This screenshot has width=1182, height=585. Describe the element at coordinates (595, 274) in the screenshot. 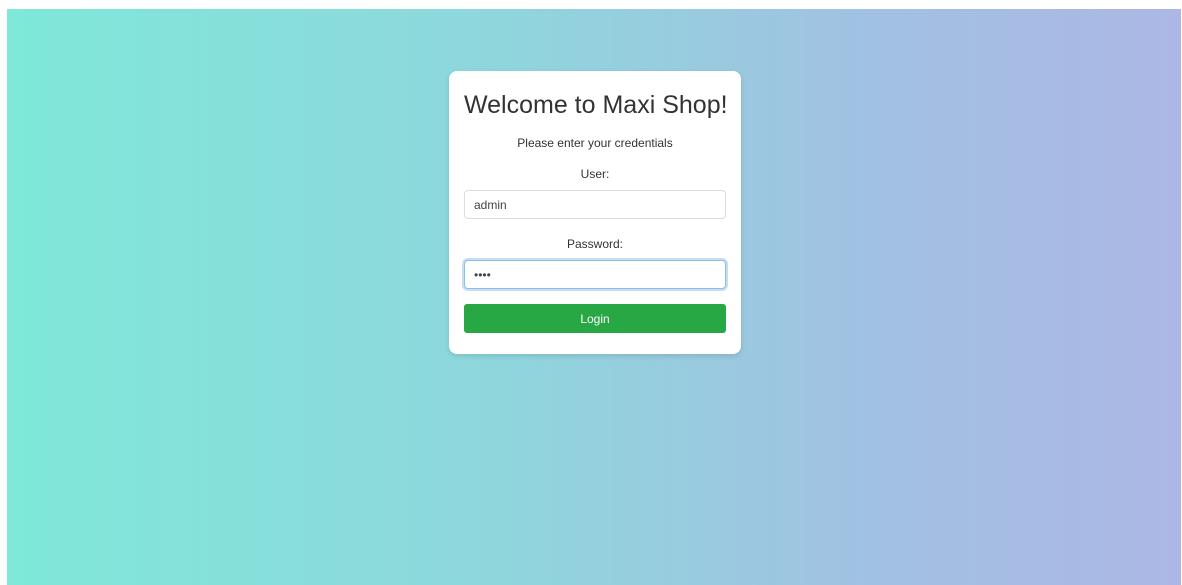

I see `password-input` at that location.